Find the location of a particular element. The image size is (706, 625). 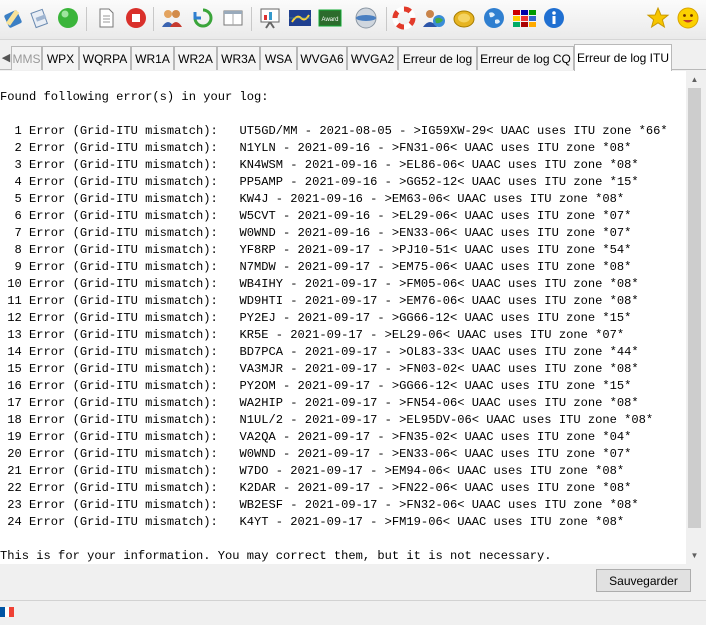

refresh-icon is located at coordinates (203, 18).